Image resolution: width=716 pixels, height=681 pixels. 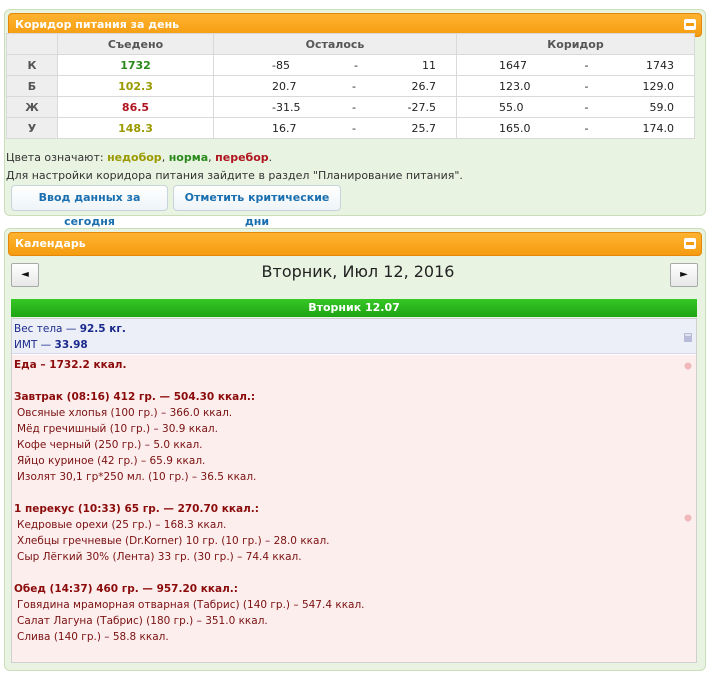 What do you see at coordinates (135, 86) in the screenshot?
I see `eaten-value: 102.3` at bounding box center [135, 86].